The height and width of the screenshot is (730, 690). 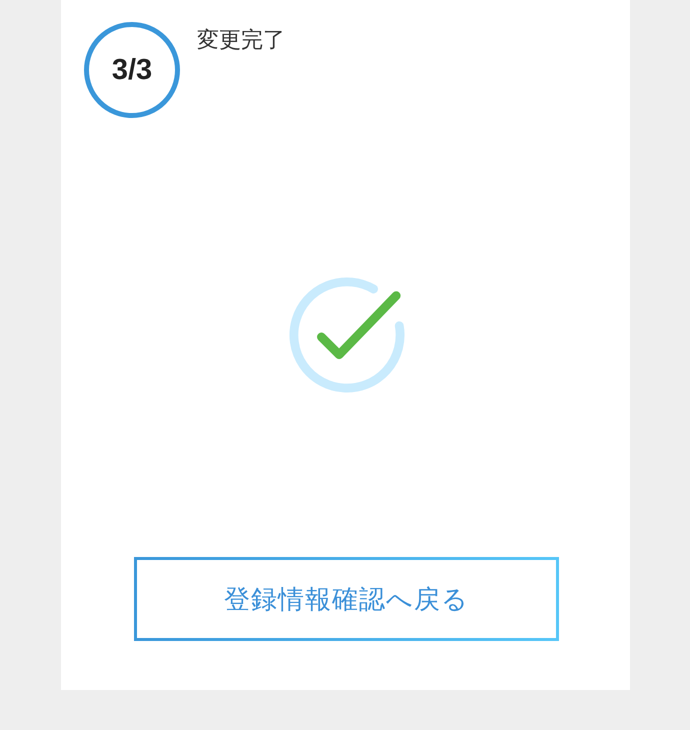 What do you see at coordinates (347, 335) in the screenshot?
I see `check-circle-icon` at bounding box center [347, 335].